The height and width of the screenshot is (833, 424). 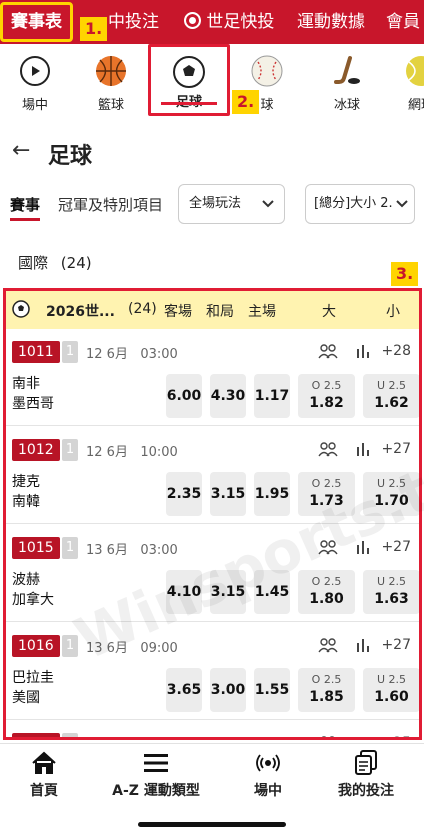 What do you see at coordinates (228, 396) in the screenshot?
I see `odds-draw: 4.30` at bounding box center [228, 396].